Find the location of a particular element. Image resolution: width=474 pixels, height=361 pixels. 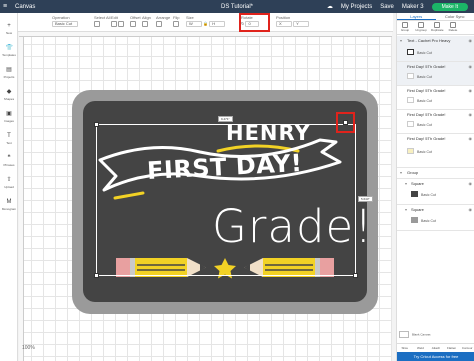

resize-handle-top-left is located at coordinates (96, 124).